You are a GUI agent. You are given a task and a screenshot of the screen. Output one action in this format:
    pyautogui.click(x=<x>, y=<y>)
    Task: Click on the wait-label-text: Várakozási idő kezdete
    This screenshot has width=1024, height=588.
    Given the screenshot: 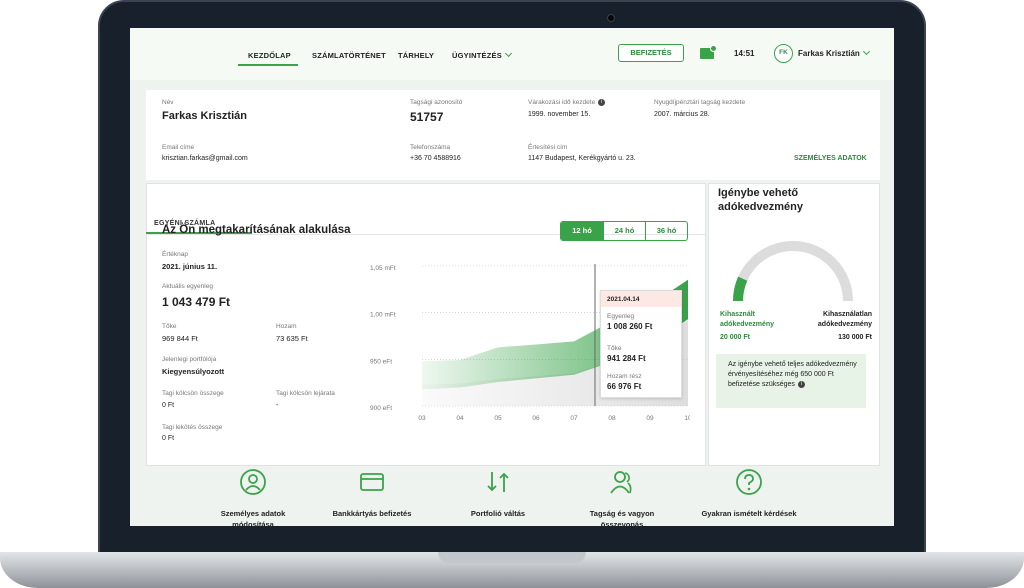 What is the action you would take?
    pyautogui.click(x=562, y=103)
    